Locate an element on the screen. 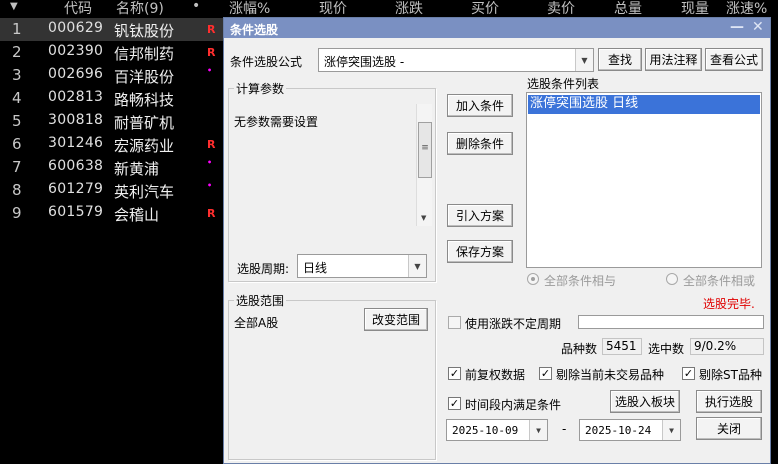  table-row: 6 301246 宏源药业 R is located at coordinates (112, 144).